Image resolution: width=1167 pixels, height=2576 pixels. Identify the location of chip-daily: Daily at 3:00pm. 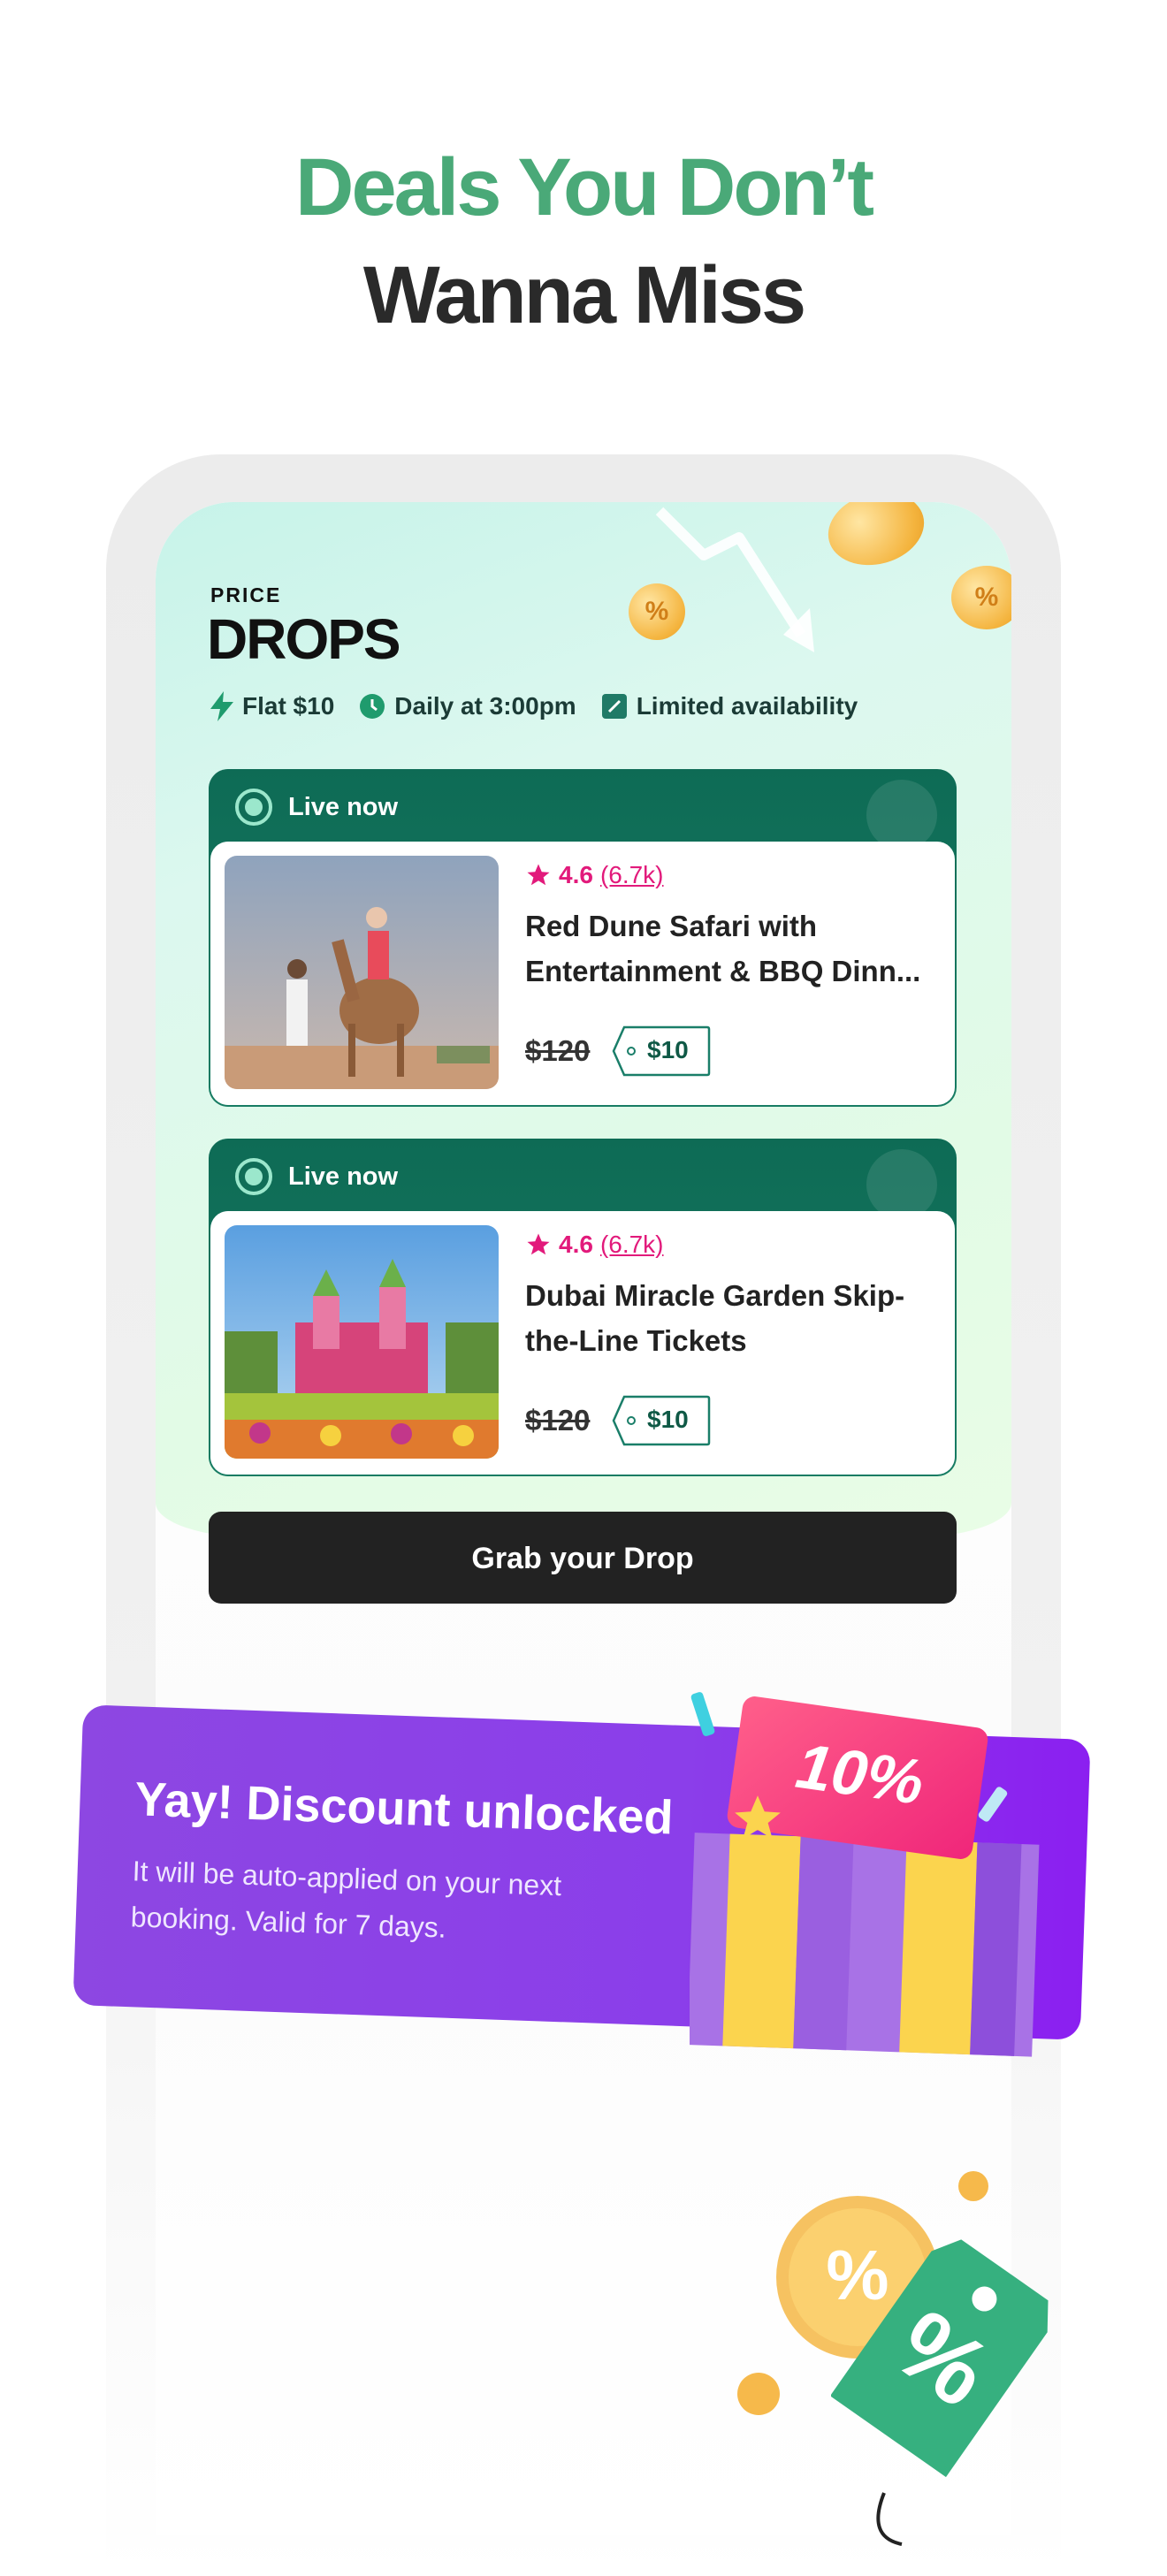
(467, 706).